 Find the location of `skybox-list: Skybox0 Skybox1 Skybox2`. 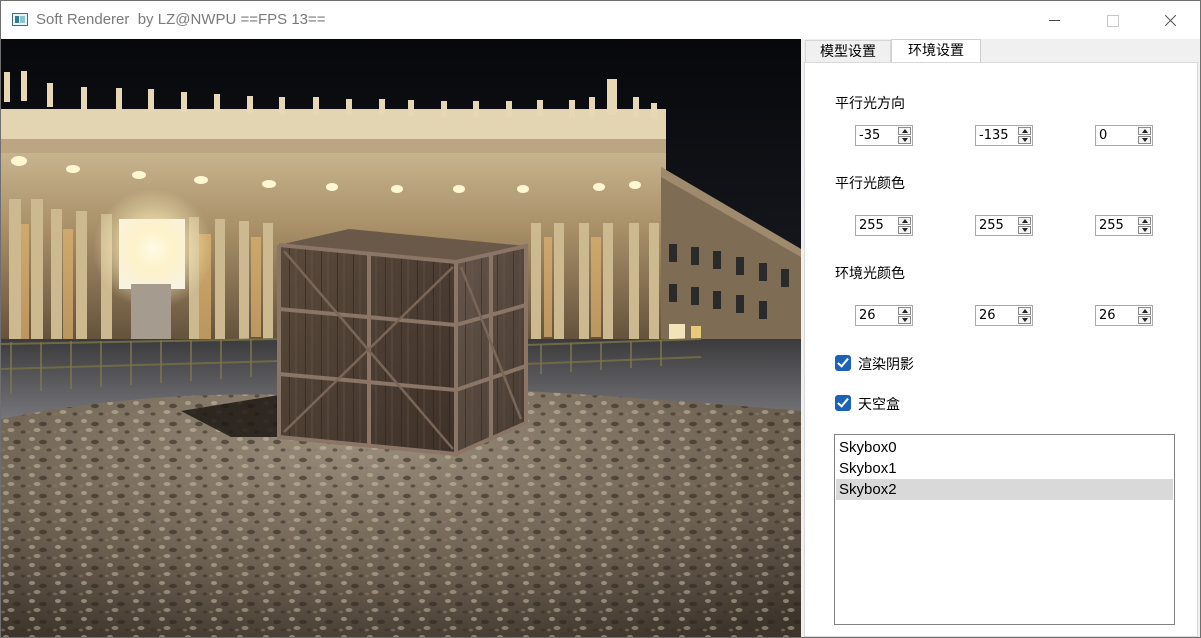

skybox-list: Skybox0 Skybox1 Skybox2 is located at coordinates (1004, 529).